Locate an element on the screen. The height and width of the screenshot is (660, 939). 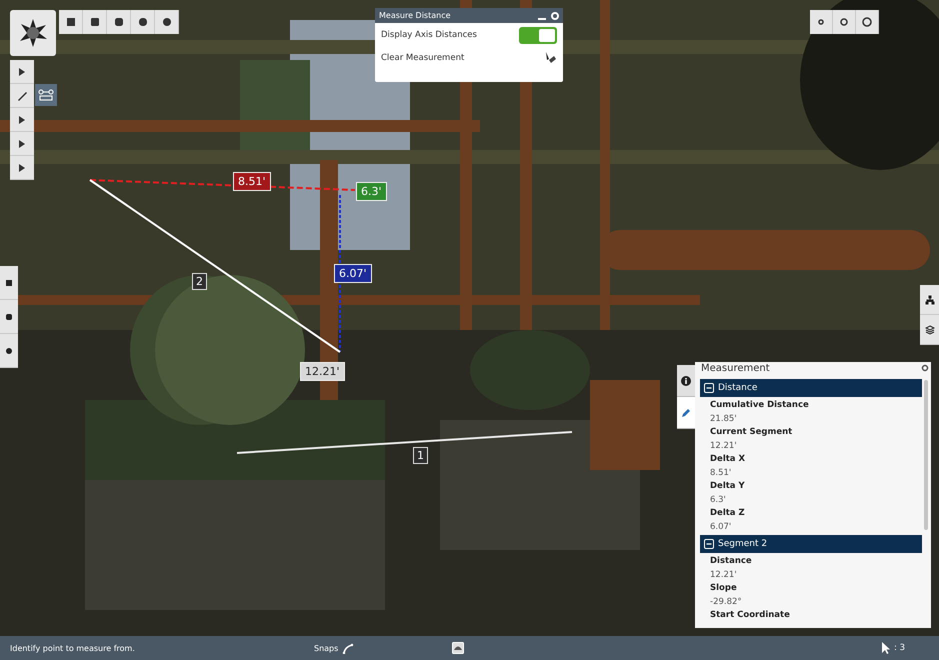
cursor-icon is located at coordinates (886, 648).